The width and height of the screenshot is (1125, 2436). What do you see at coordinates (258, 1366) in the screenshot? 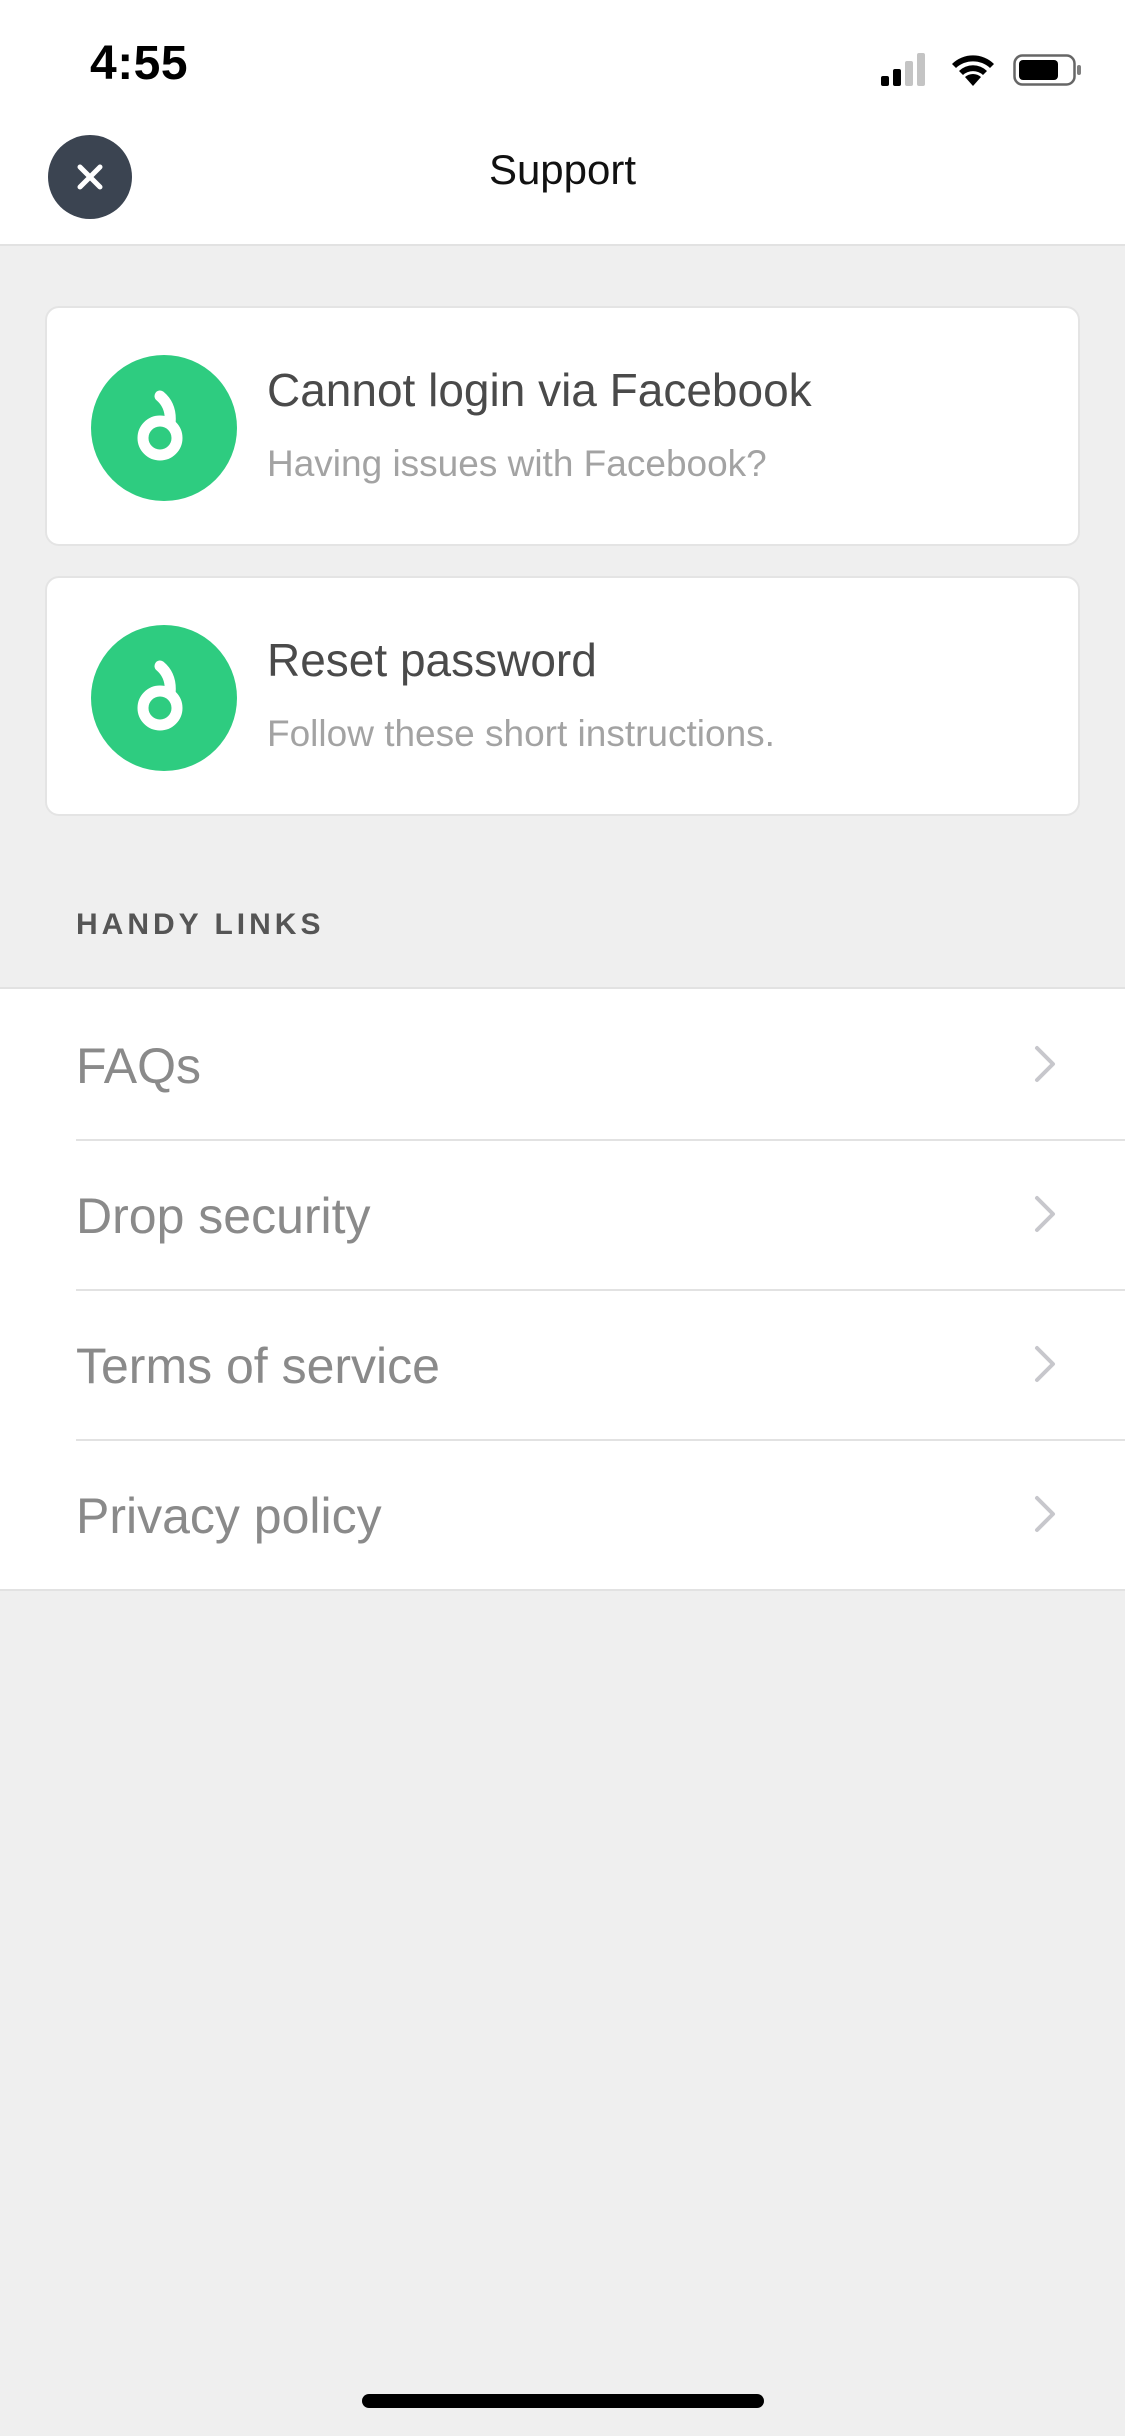
I see `link-label: Terms of service` at bounding box center [258, 1366].